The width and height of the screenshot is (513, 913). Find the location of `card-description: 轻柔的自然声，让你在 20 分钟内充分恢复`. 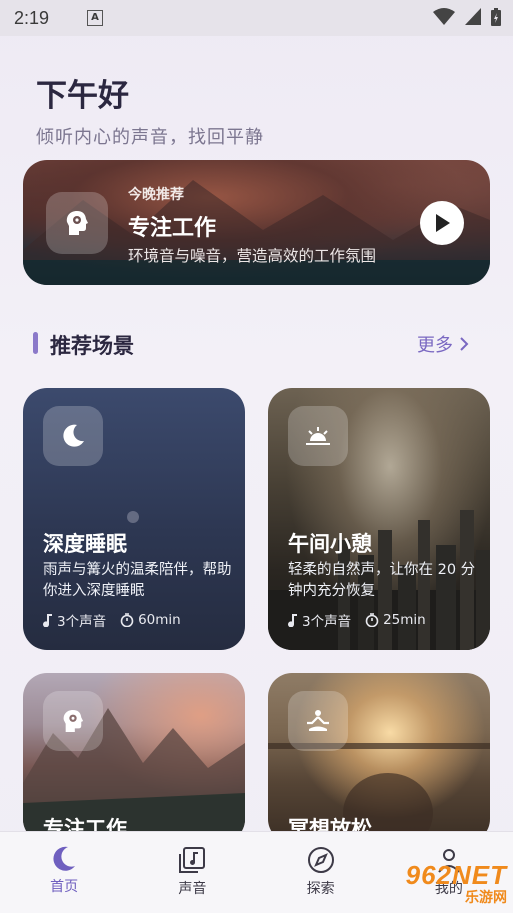

card-description: 轻柔的自然声，让你在 20 分钟内充分恢复 is located at coordinates (382, 580).